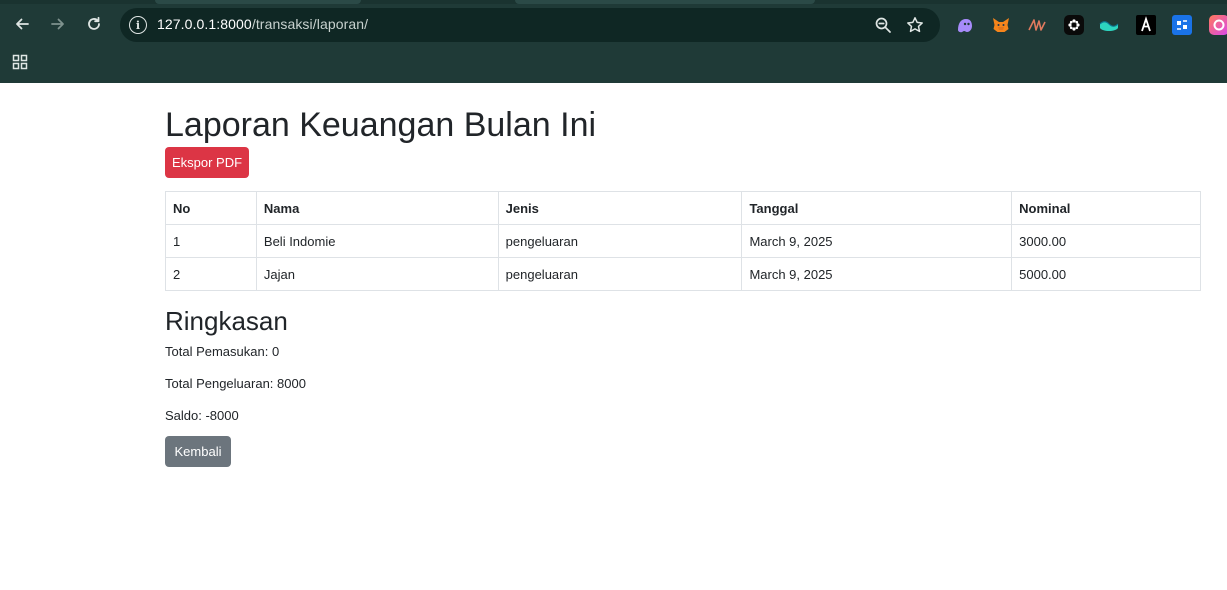  Describe the element at coordinates (204, 24) in the screenshot. I see `url-host: 127.0.0.1:8000` at that location.